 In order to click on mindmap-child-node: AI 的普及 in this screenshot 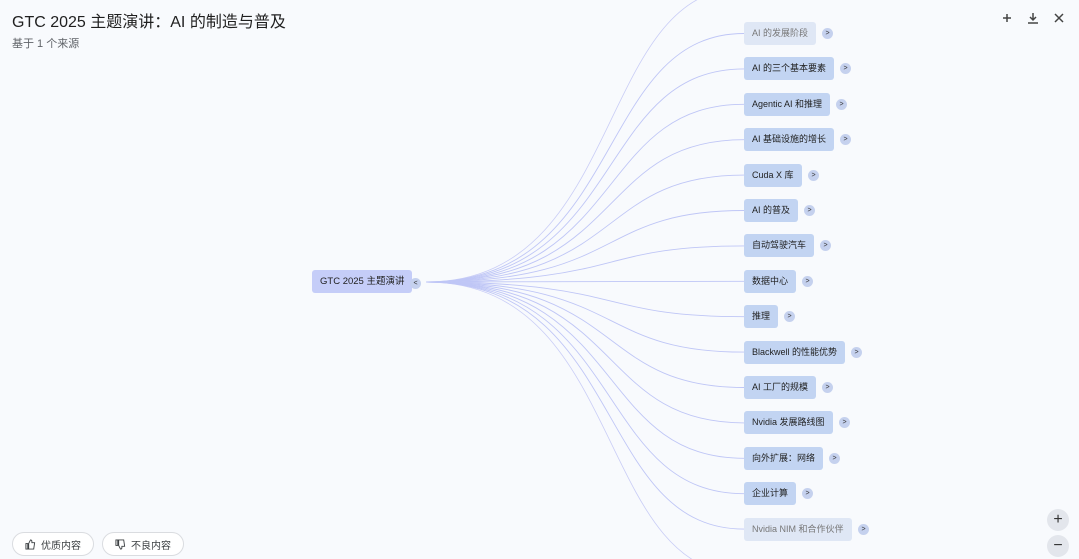, I will do `click(771, 210)`.